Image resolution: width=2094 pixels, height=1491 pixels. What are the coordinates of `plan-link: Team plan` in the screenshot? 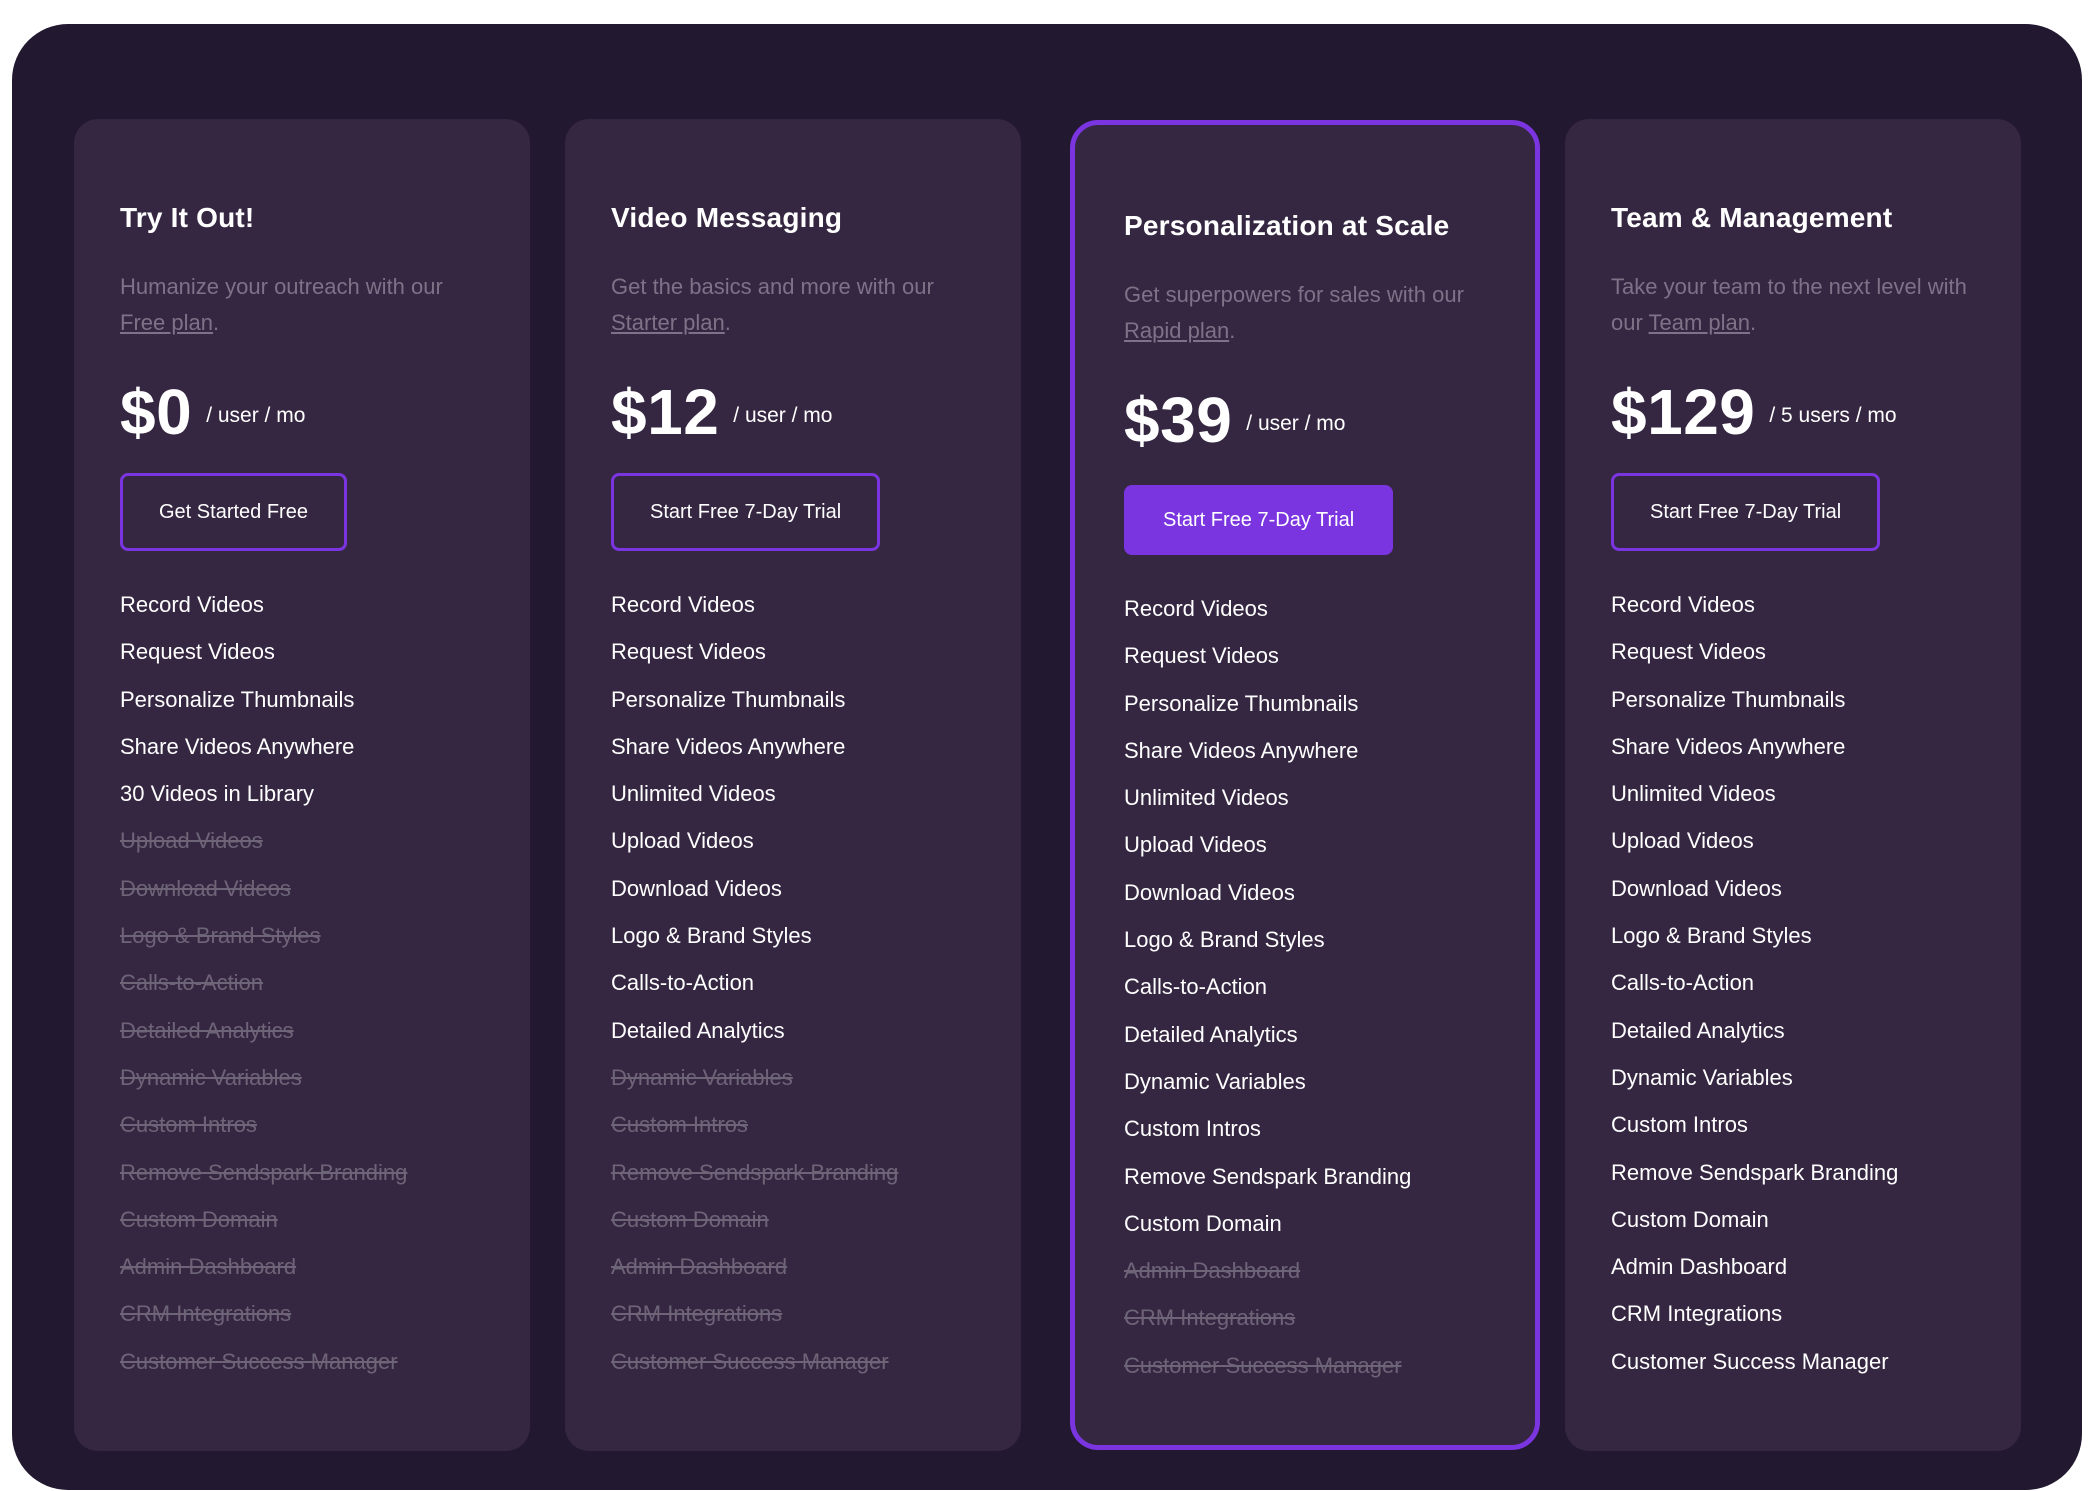 It's located at (1700, 322).